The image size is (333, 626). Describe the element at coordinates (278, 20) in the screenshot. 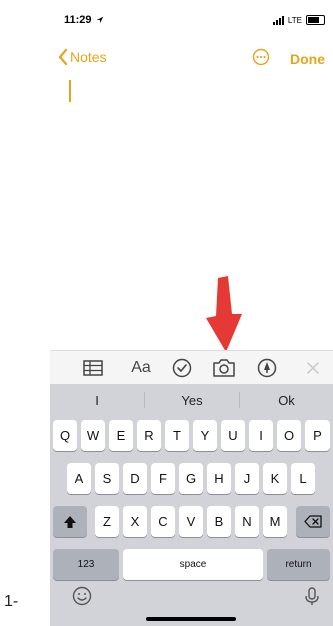

I see `signal-icon` at that location.